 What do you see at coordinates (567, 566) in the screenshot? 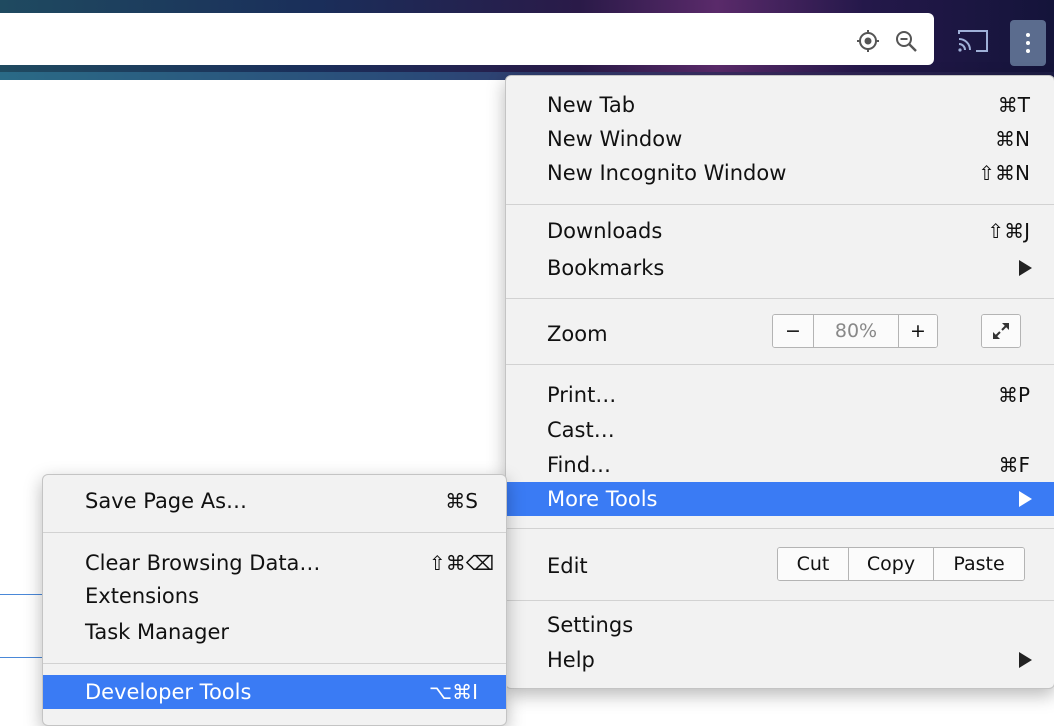
I see `menu-item-label: Edit` at bounding box center [567, 566].